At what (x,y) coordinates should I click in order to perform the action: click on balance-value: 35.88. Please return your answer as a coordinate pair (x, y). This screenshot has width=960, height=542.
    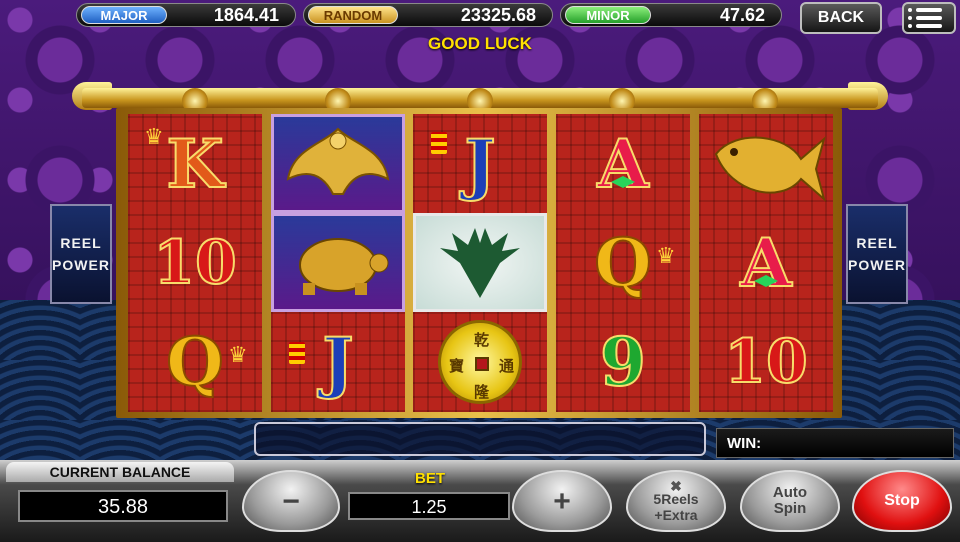
    Looking at the image, I should click on (123, 506).